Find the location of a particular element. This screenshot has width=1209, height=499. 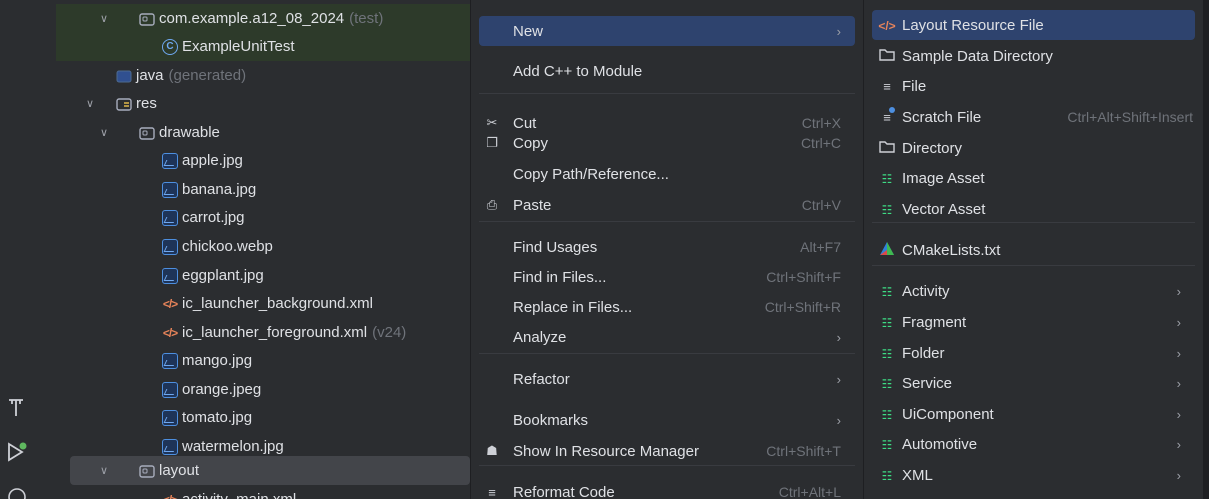

menu-item-find-in-files: Find in Files... Ctrl+Shift+F is located at coordinates (667, 277).